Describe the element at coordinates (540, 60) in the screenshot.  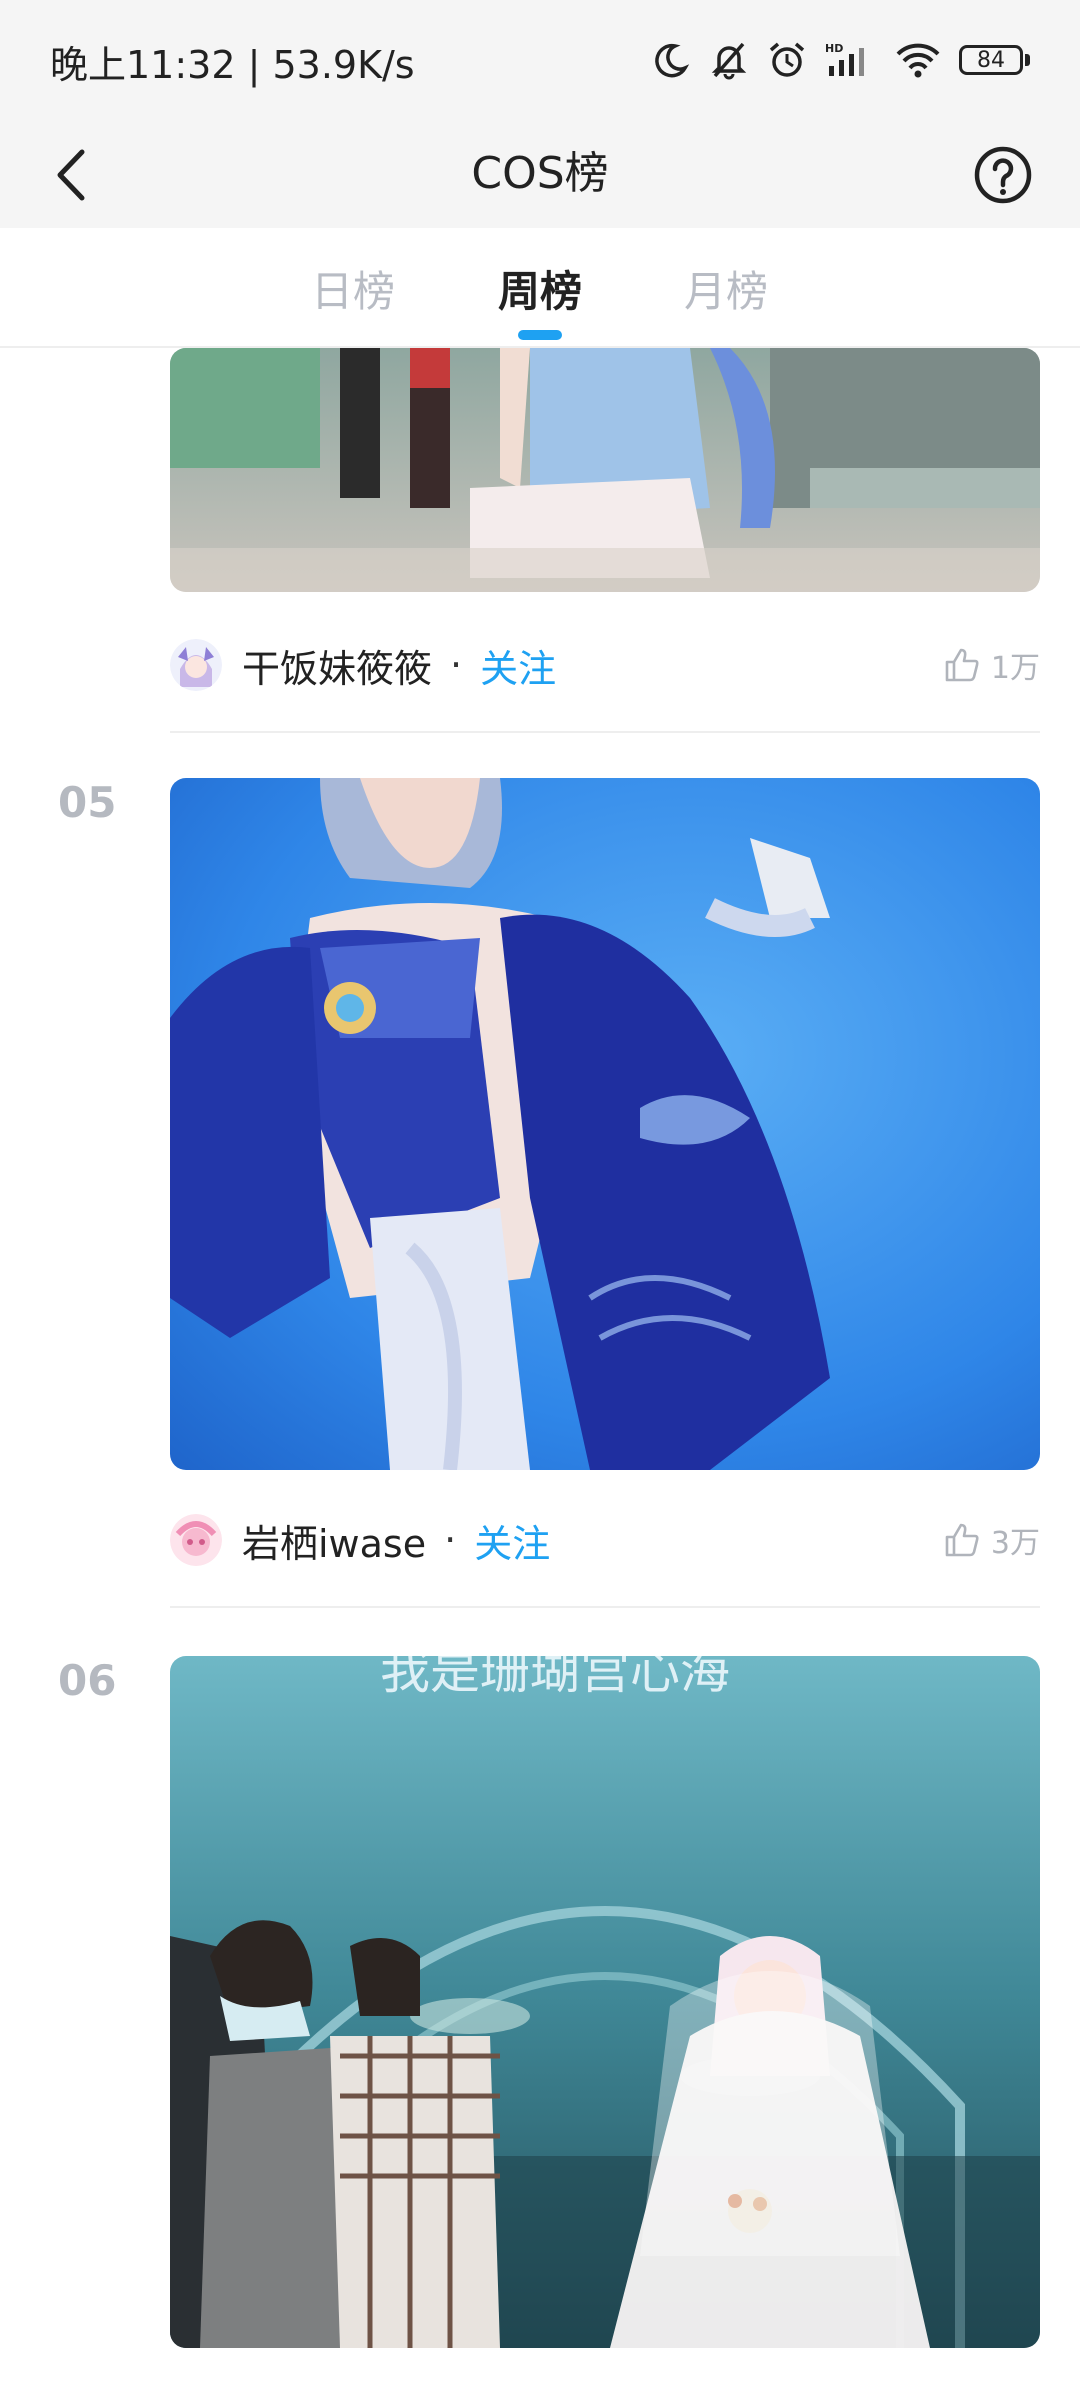
I see `status-bar: 晚上11:32 | 53.9K/s HD 84` at that location.